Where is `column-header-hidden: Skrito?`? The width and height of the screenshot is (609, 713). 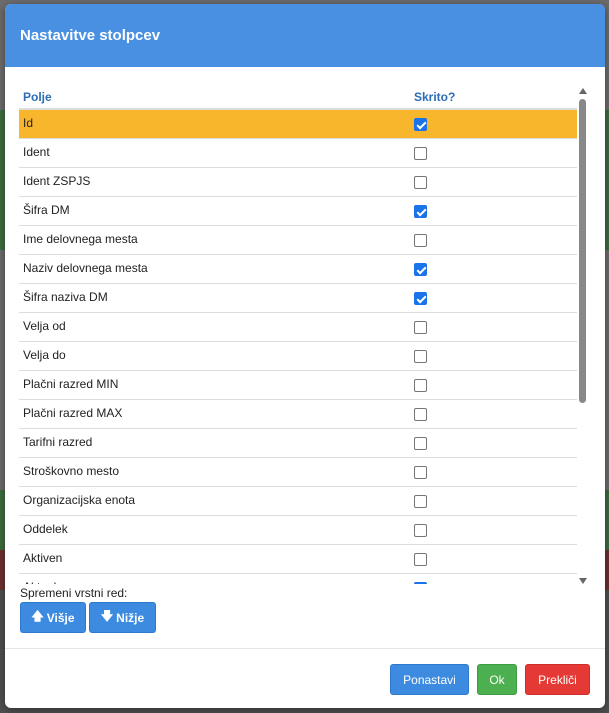 column-header-hidden: Skrito? is located at coordinates (434, 97).